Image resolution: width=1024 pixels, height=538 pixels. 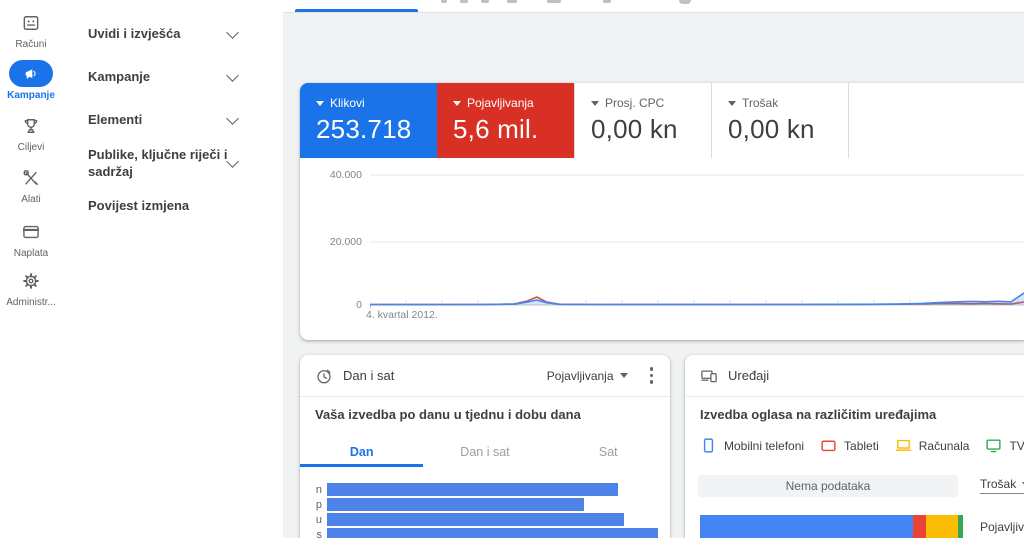 What do you see at coordinates (31, 281) in the screenshot?
I see `gear-icon` at bounding box center [31, 281].